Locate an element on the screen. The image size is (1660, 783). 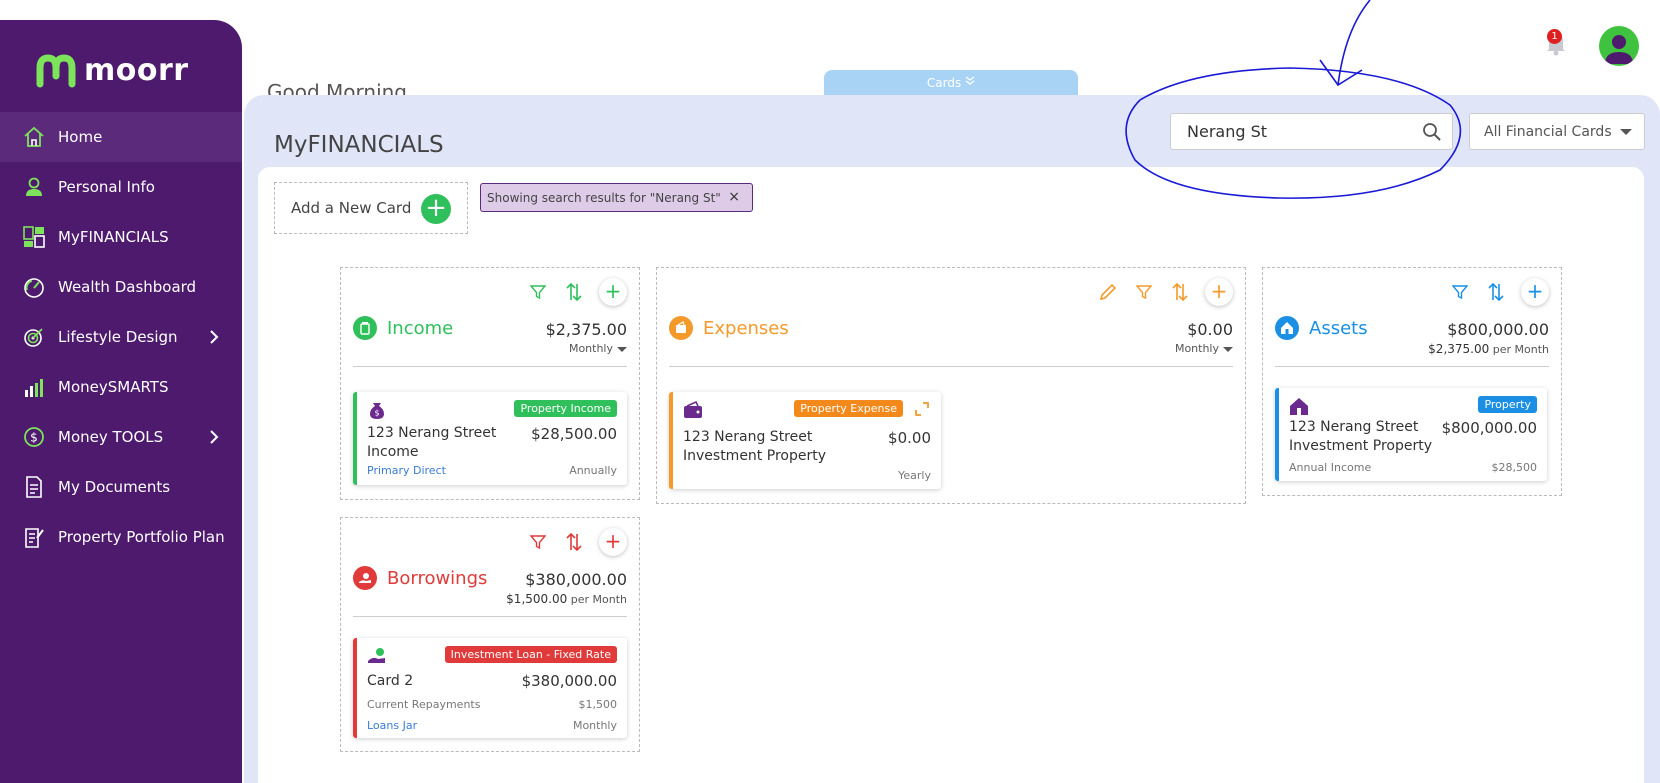
sidebar-item-moneysmarts: MoneySMARTS is located at coordinates (121, 387).